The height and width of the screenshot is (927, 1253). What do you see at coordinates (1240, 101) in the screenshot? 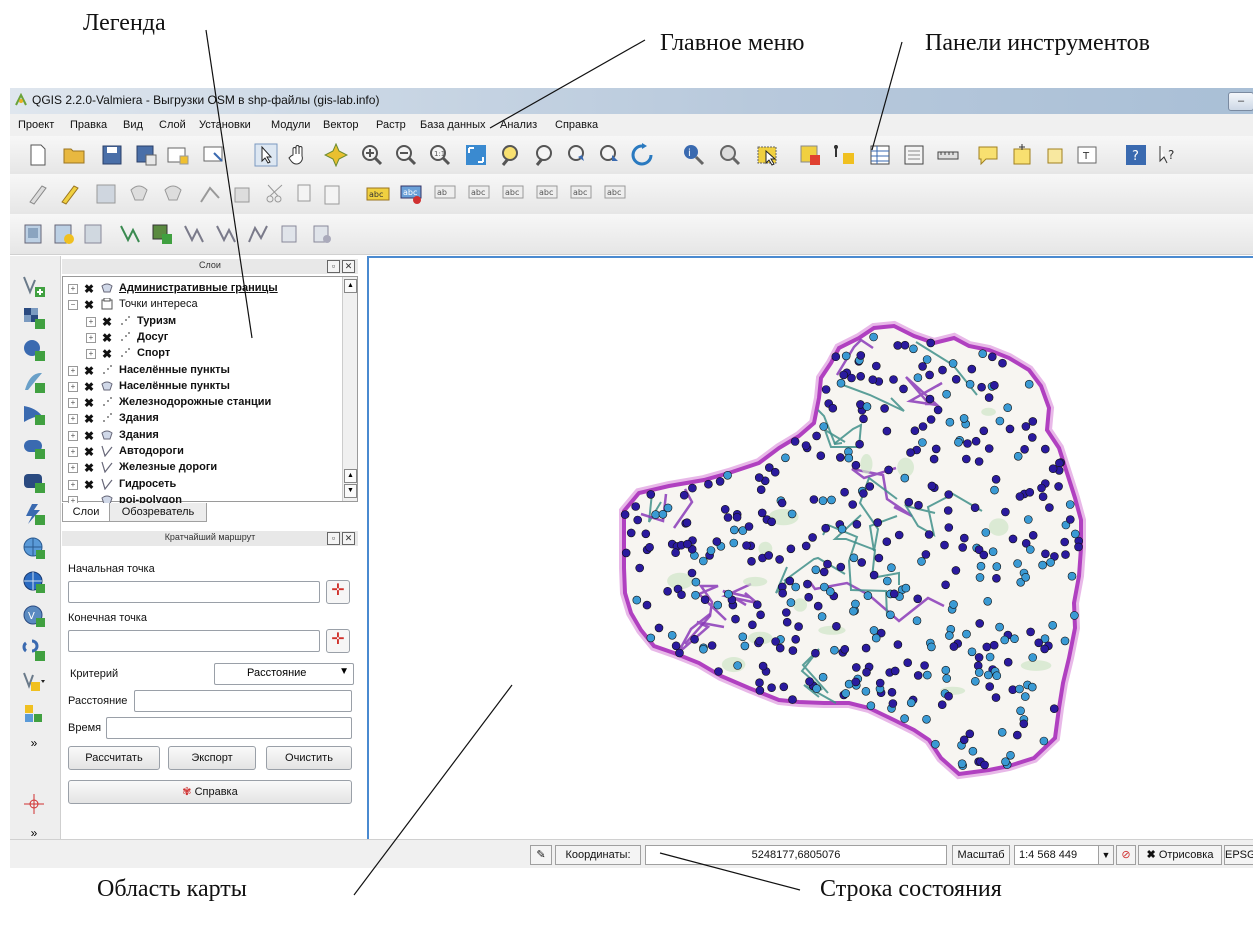
I see `minimize-button: –` at bounding box center [1240, 101].